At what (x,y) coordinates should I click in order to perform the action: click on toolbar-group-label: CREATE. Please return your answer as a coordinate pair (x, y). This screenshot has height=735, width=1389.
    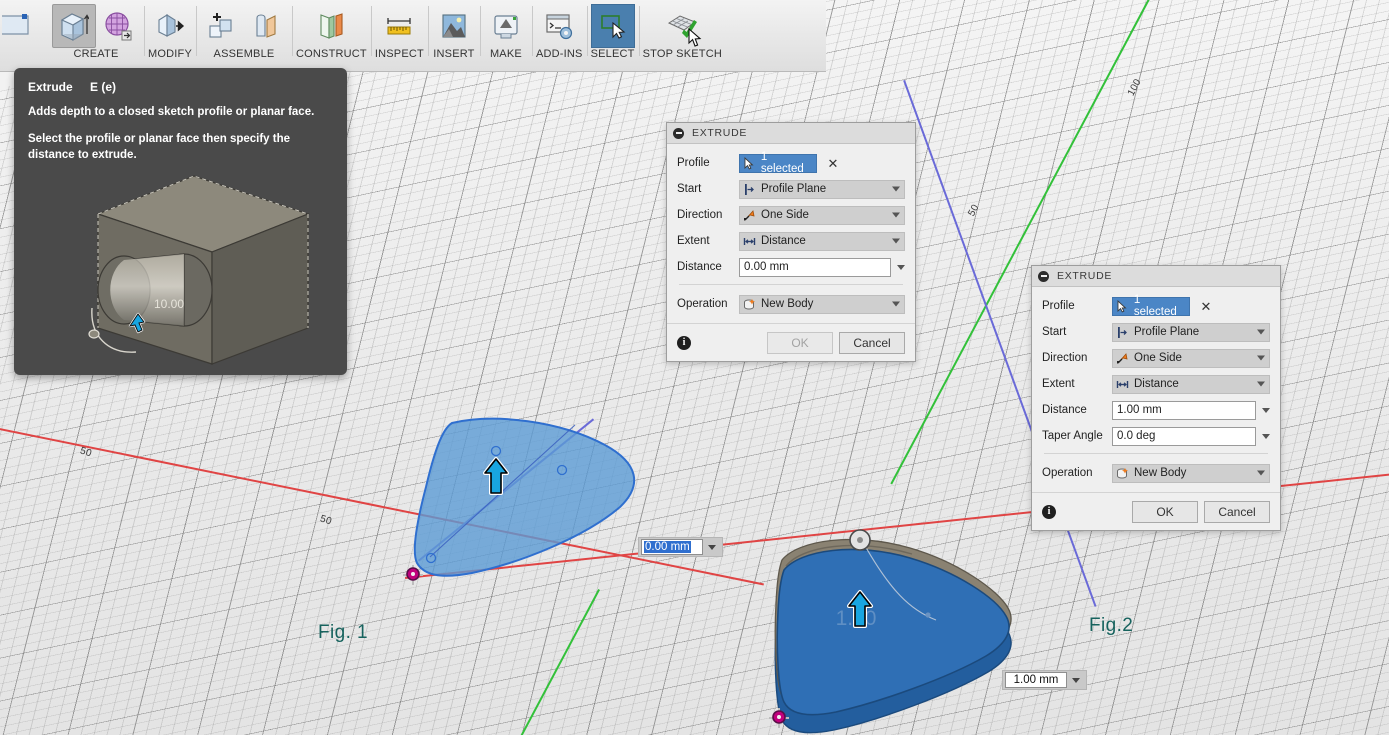
    Looking at the image, I should click on (95, 56).